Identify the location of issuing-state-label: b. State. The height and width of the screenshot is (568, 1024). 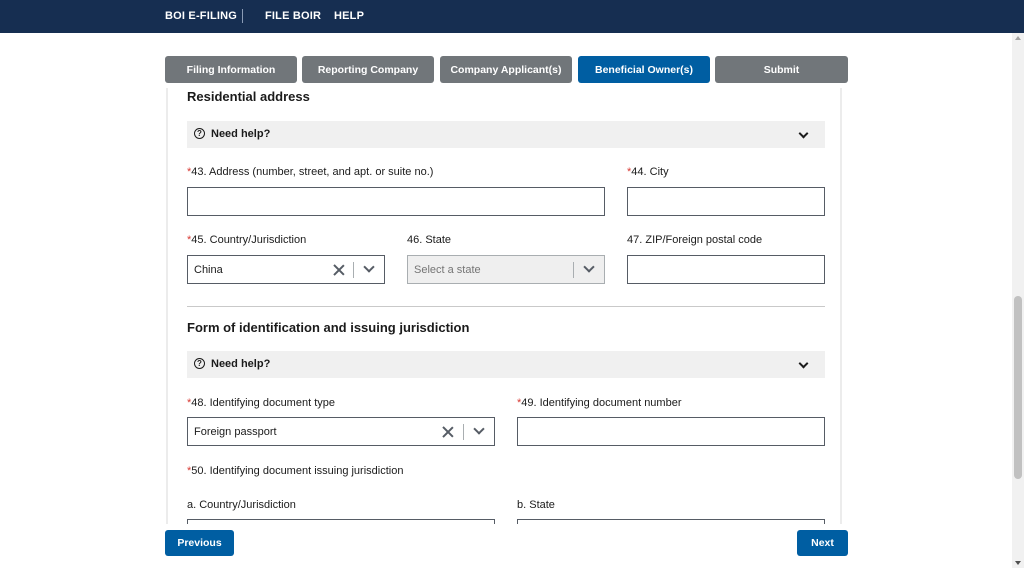
(536, 505).